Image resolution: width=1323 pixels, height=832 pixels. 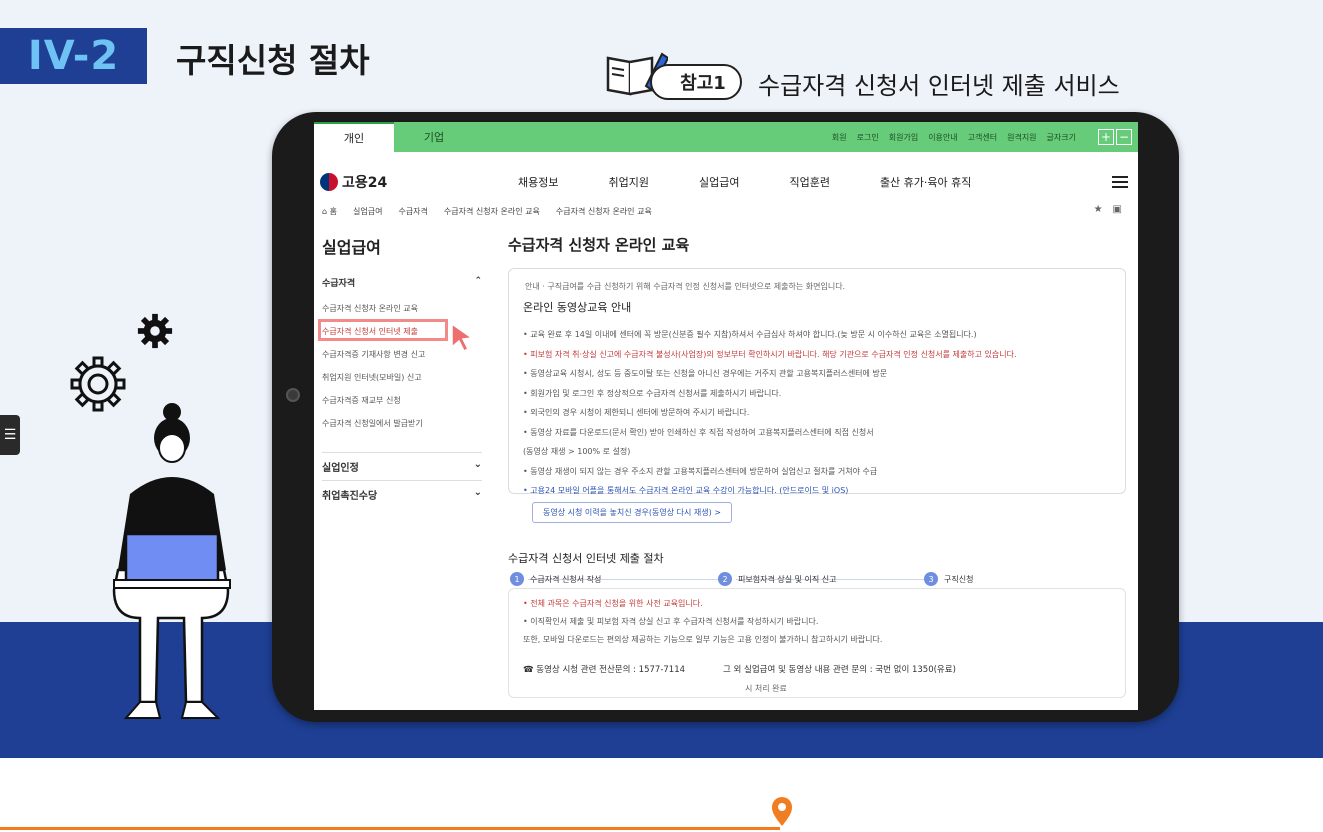 What do you see at coordinates (1061, 137) in the screenshot?
I see `util-link-font-size: 글자크기` at bounding box center [1061, 137].